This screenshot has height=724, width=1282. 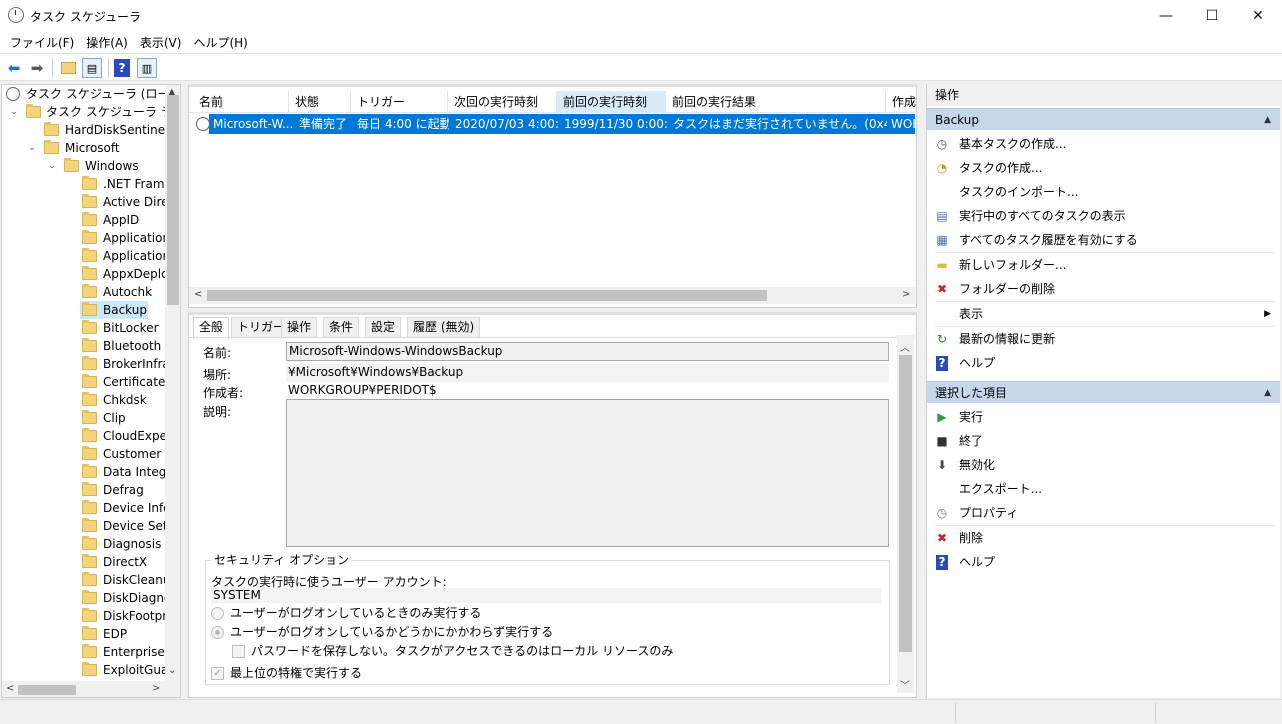 What do you see at coordinates (399, 102) in the screenshot?
I see `column-header-trigger: トリガー` at bounding box center [399, 102].